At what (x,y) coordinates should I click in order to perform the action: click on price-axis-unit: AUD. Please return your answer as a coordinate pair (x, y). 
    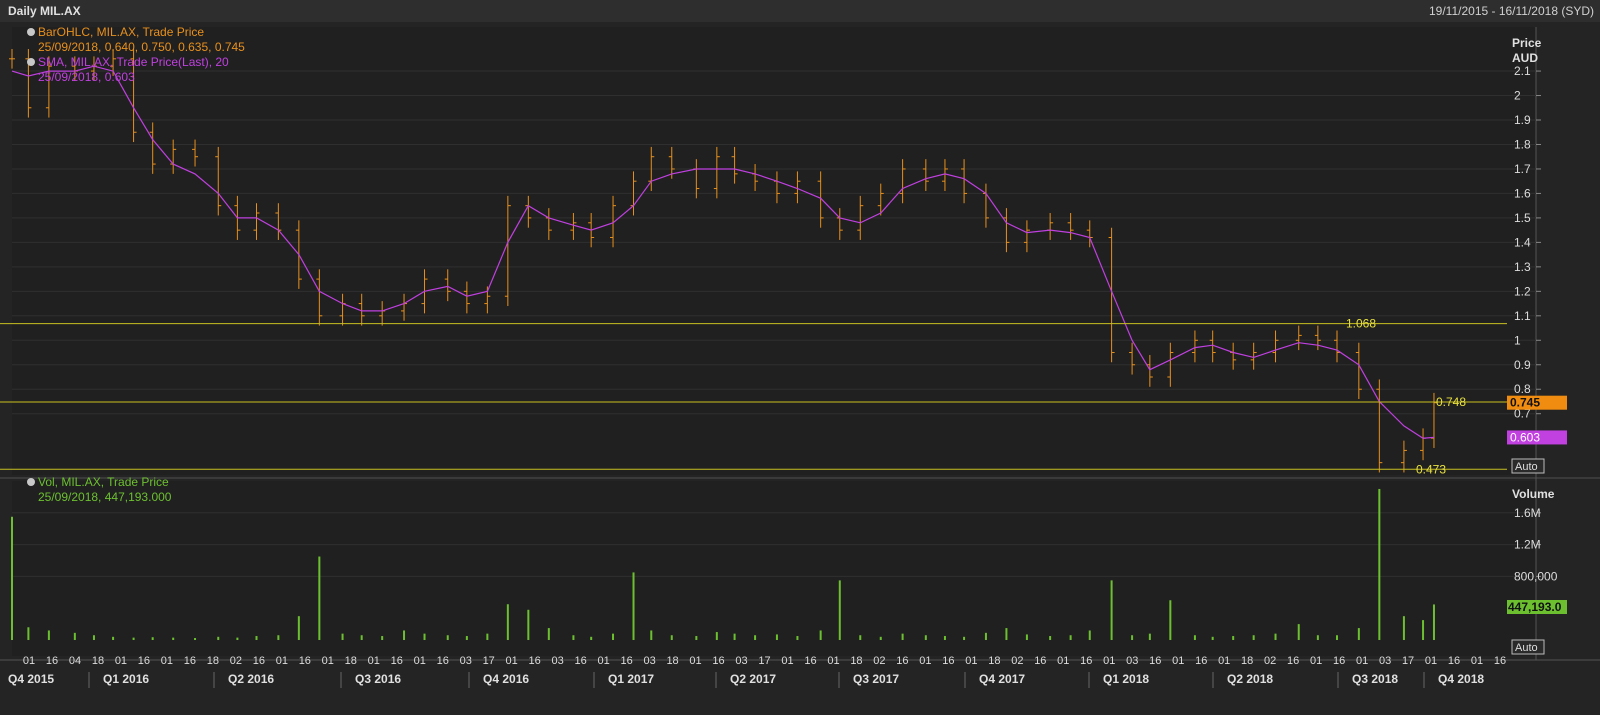
    Looking at the image, I should click on (1525, 58).